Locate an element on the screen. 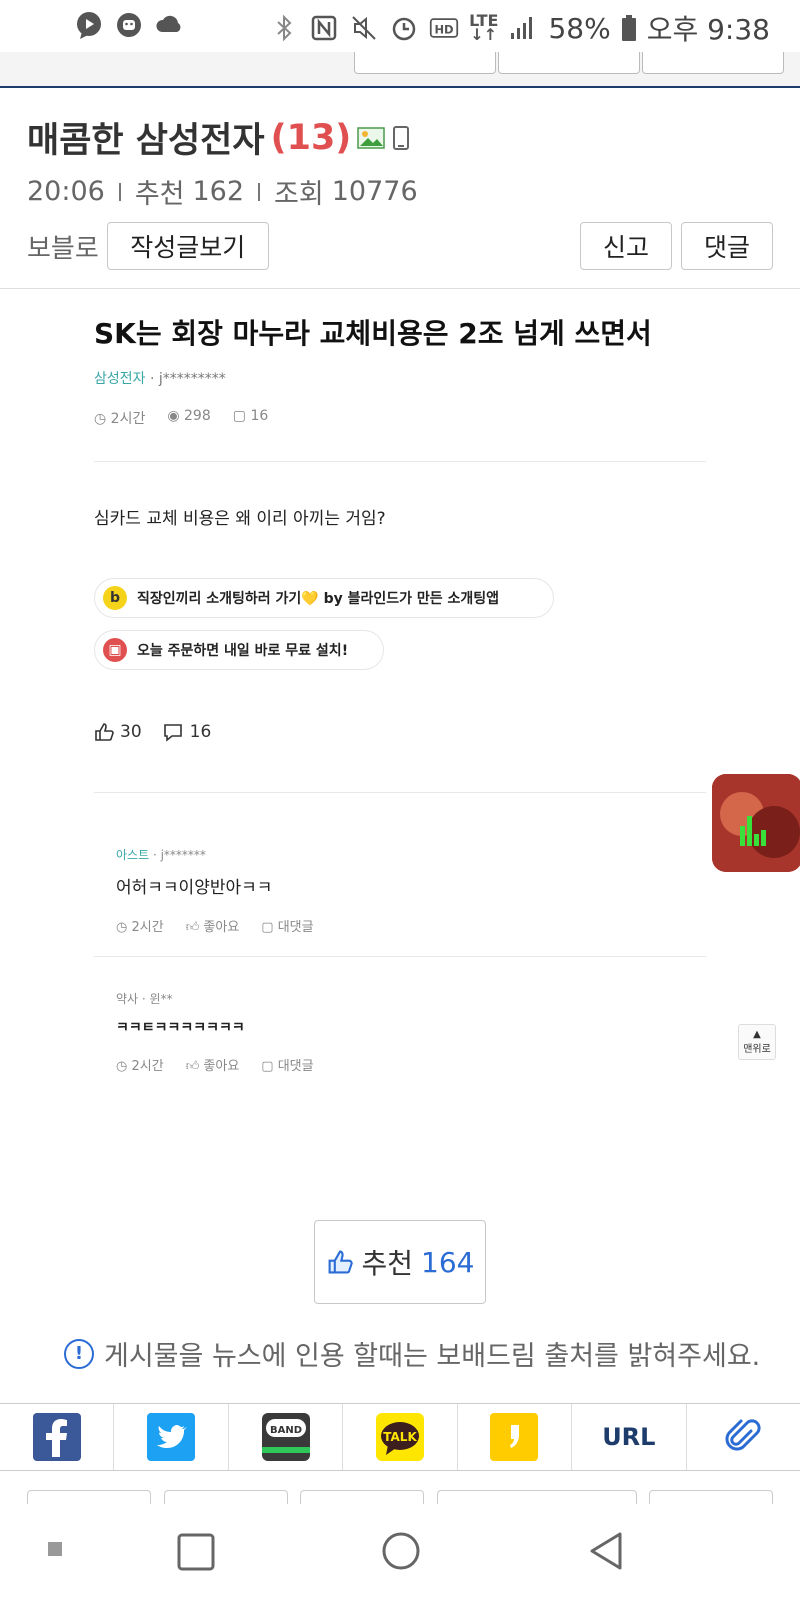  share-kakaostory-button is located at coordinates (515, 1437).